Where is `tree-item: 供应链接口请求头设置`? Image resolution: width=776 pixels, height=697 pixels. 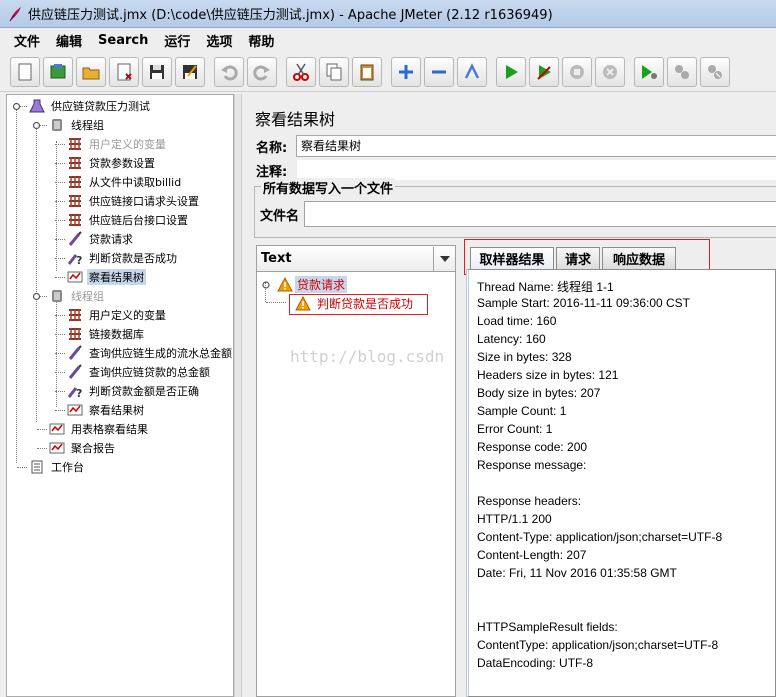 tree-item: 供应链接口请求头设置 is located at coordinates (134, 201).